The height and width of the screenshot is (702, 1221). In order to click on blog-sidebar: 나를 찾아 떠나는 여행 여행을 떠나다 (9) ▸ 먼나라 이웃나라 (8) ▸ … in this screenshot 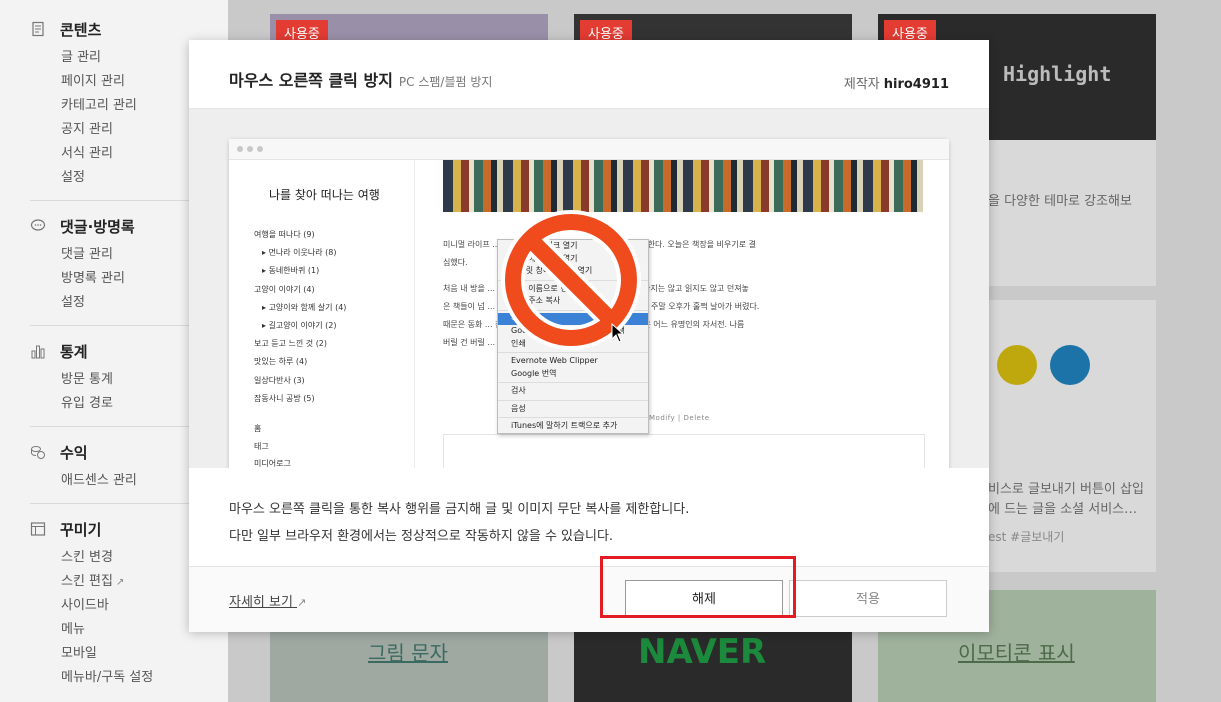, I will do `click(322, 314)`.